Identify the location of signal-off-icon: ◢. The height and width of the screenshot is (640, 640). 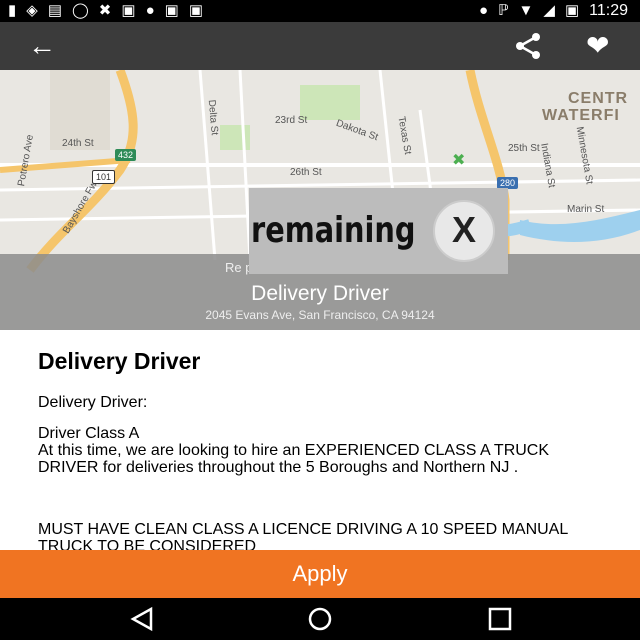
(549, 10).